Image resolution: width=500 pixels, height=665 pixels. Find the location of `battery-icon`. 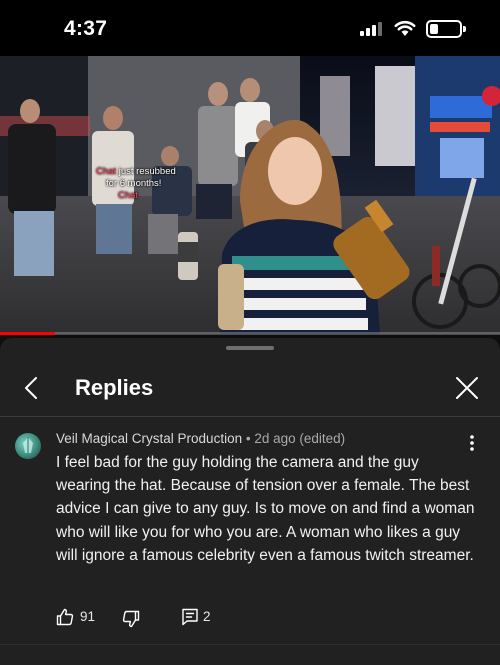

battery-icon is located at coordinates (446, 29).